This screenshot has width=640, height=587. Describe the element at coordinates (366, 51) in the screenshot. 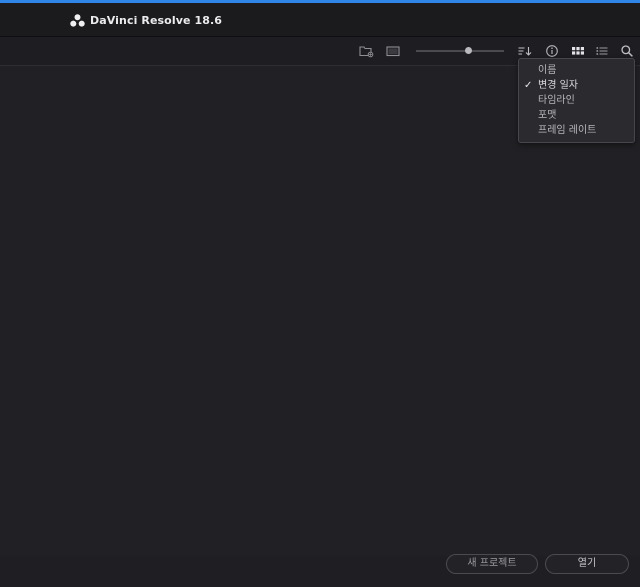

I see `new-folder-icon` at that location.